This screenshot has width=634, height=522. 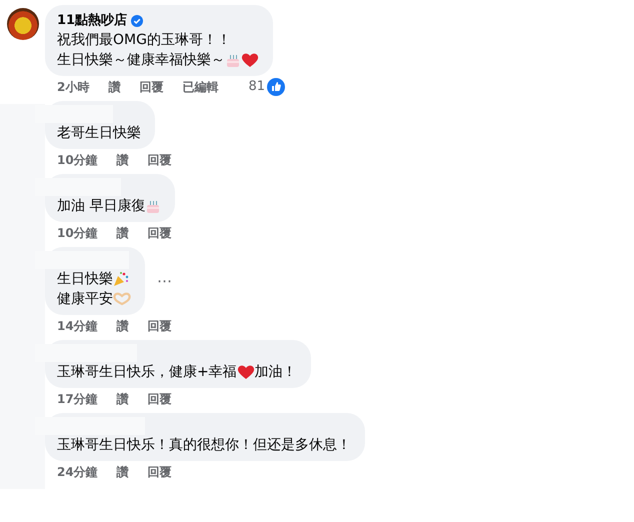 What do you see at coordinates (204, 445) in the screenshot?
I see `comment-text: 玉琳哥生日快乐！真的很想你！但还是多休息！` at bounding box center [204, 445].